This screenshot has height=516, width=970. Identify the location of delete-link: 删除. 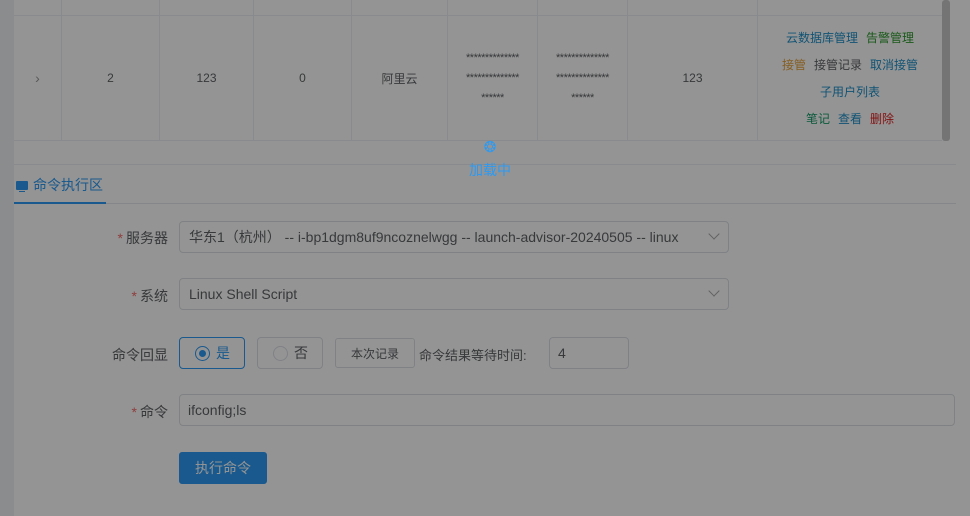
(882, 118).